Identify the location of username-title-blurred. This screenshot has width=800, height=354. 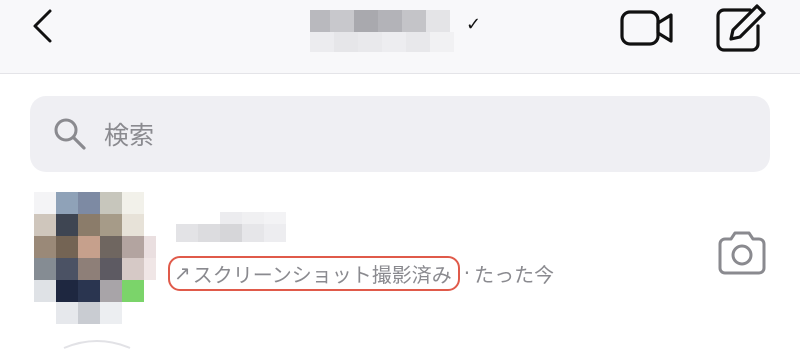
(390, 34).